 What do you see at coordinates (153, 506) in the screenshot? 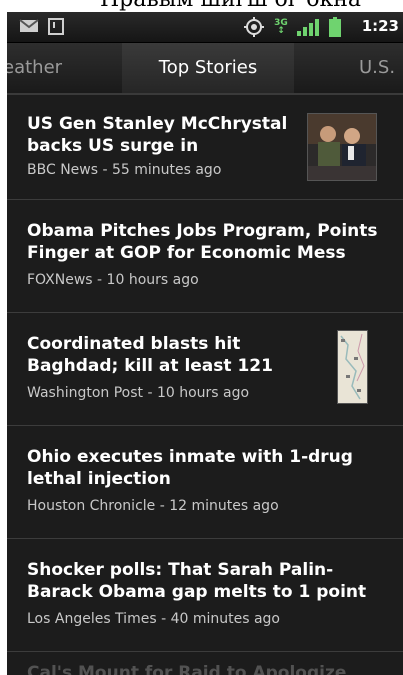
I see `story-source: Houston Chronicle - 12 minutes ago` at bounding box center [153, 506].